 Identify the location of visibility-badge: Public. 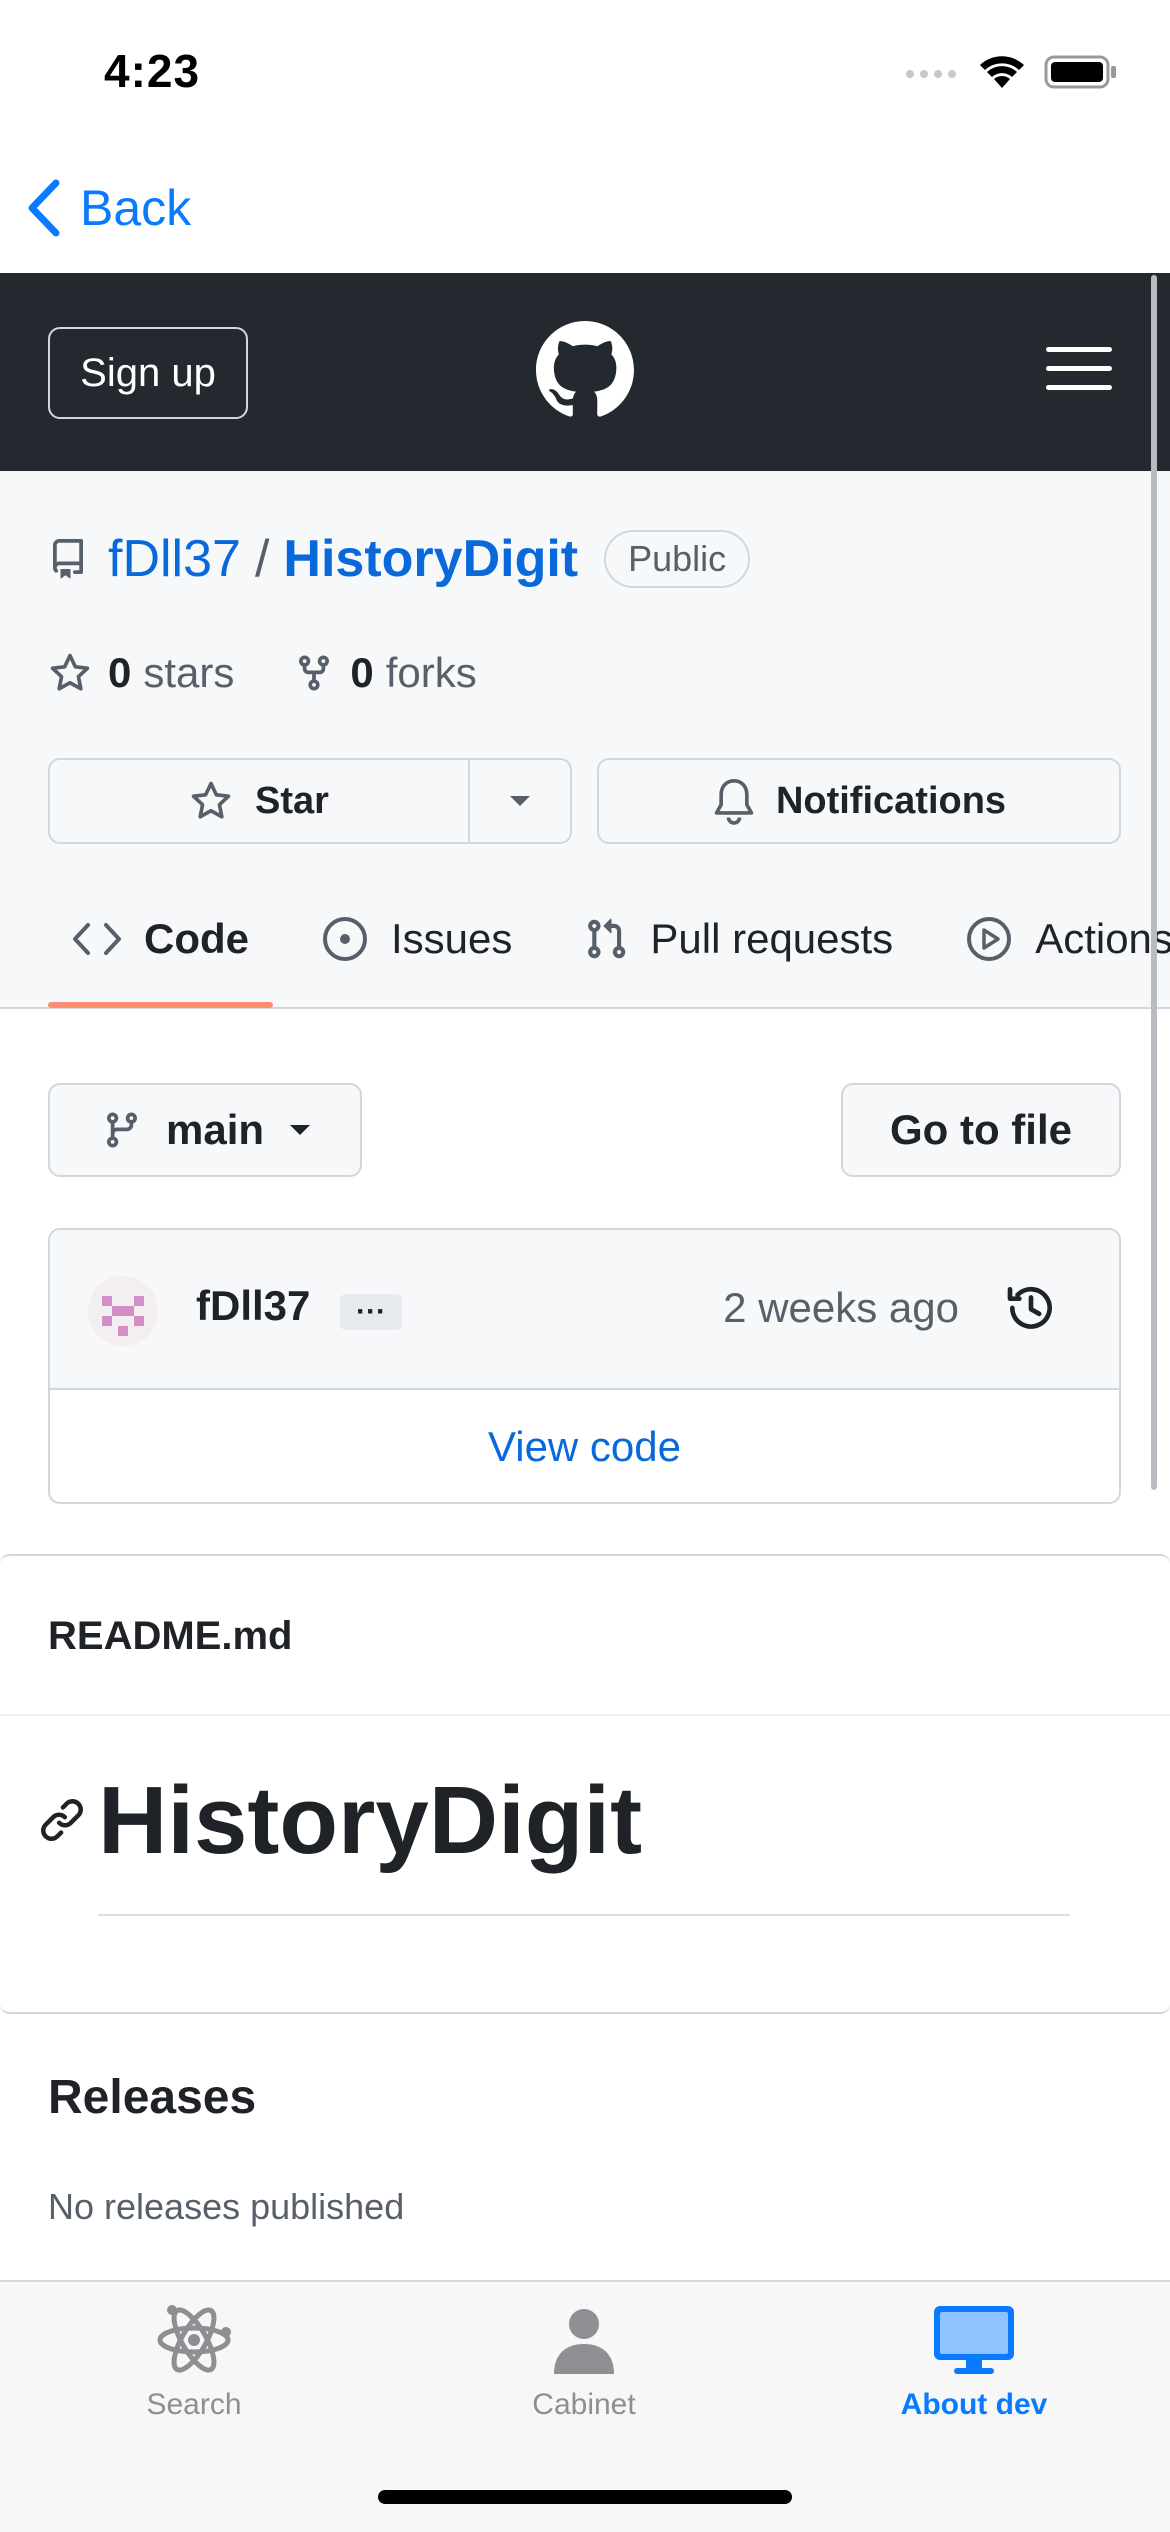
(677, 559).